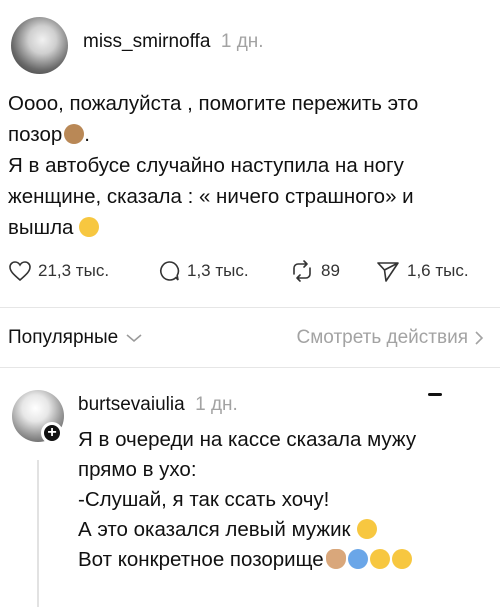  What do you see at coordinates (438, 270) in the screenshot?
I see `share-count: 1,6 тыс.` at bounding box center [438, 270].